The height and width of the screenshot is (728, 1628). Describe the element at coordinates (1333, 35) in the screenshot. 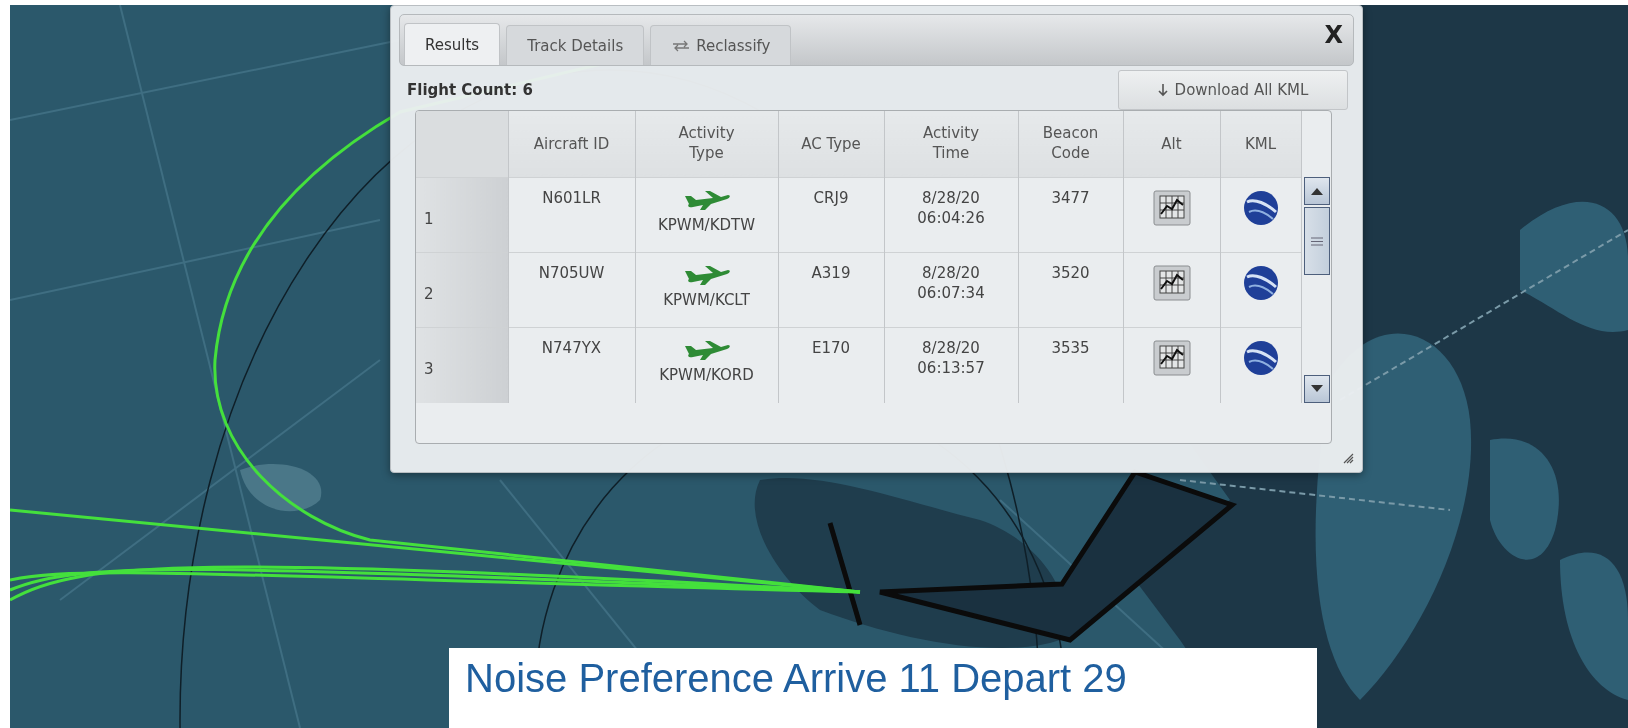

I see `close-button: X` at that location.